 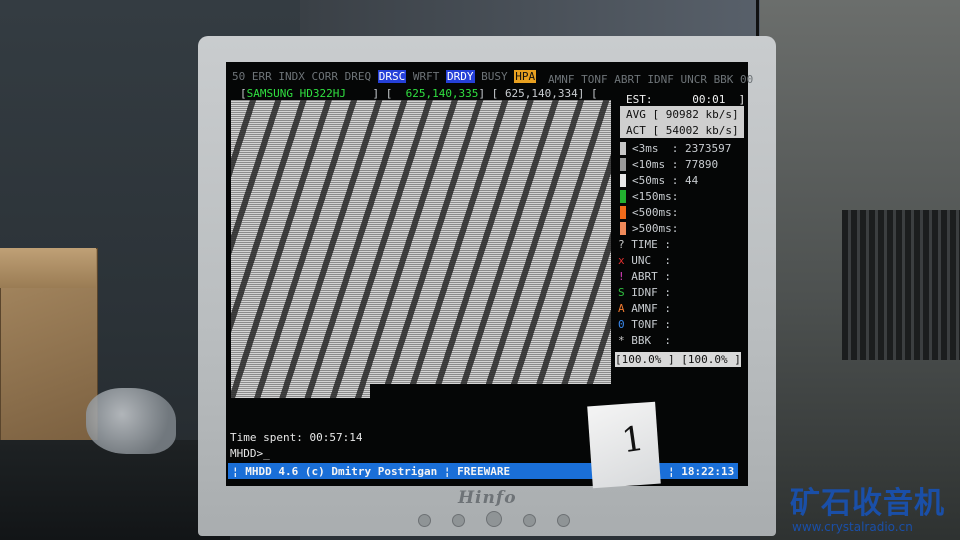 I want to click on timing-bar-500ms, so click(x=623, y=212).